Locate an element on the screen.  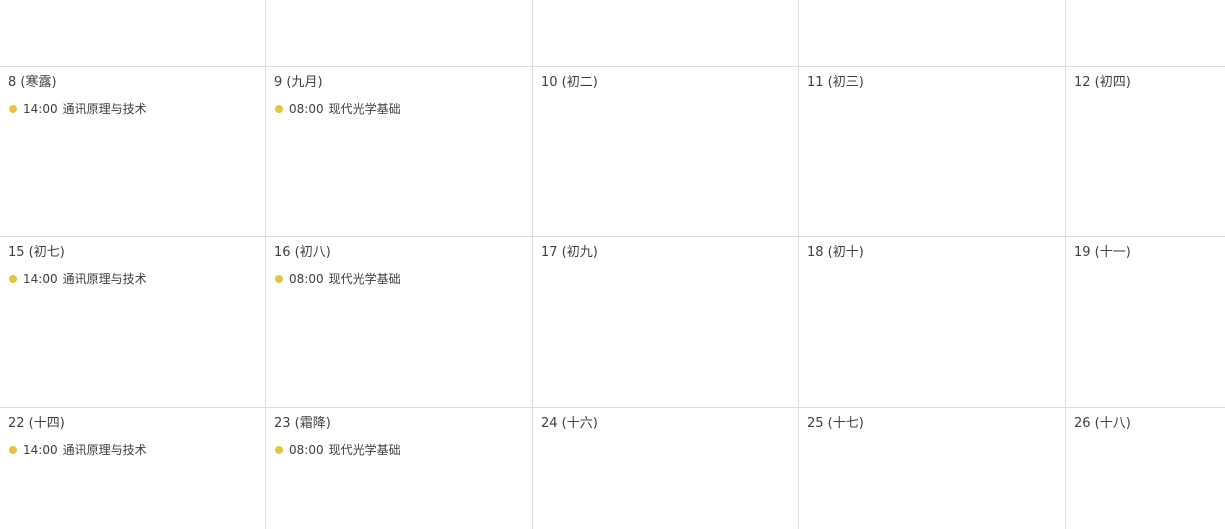
day-number-label: 18 (初十) is located at coordinates (835, 253).